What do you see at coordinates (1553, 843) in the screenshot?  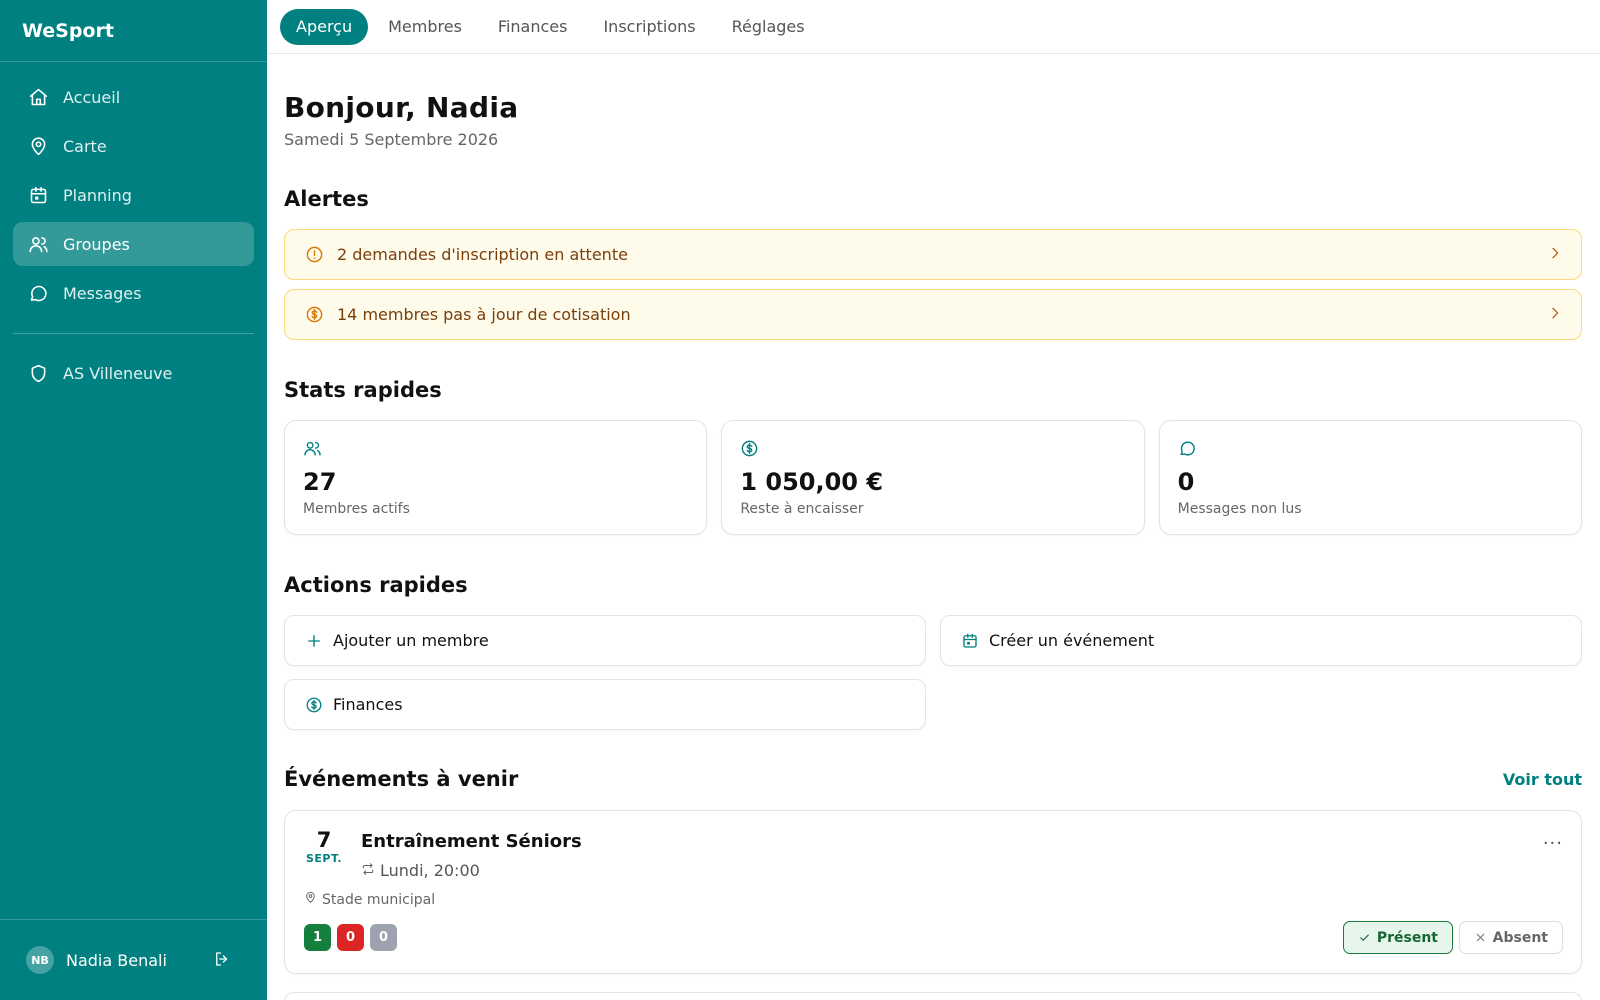 I see `more-options-icon: ···` at bounding box center [1553, 843].